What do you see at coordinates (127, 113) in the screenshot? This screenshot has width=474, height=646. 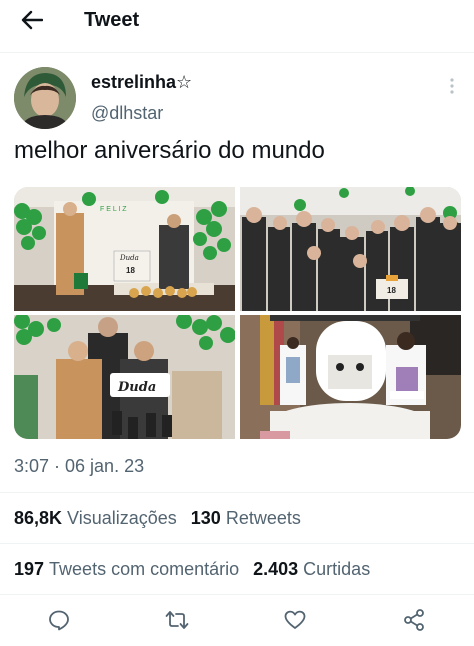 I see `author-handle: @dlhstar` at bounding box center [127, 113].